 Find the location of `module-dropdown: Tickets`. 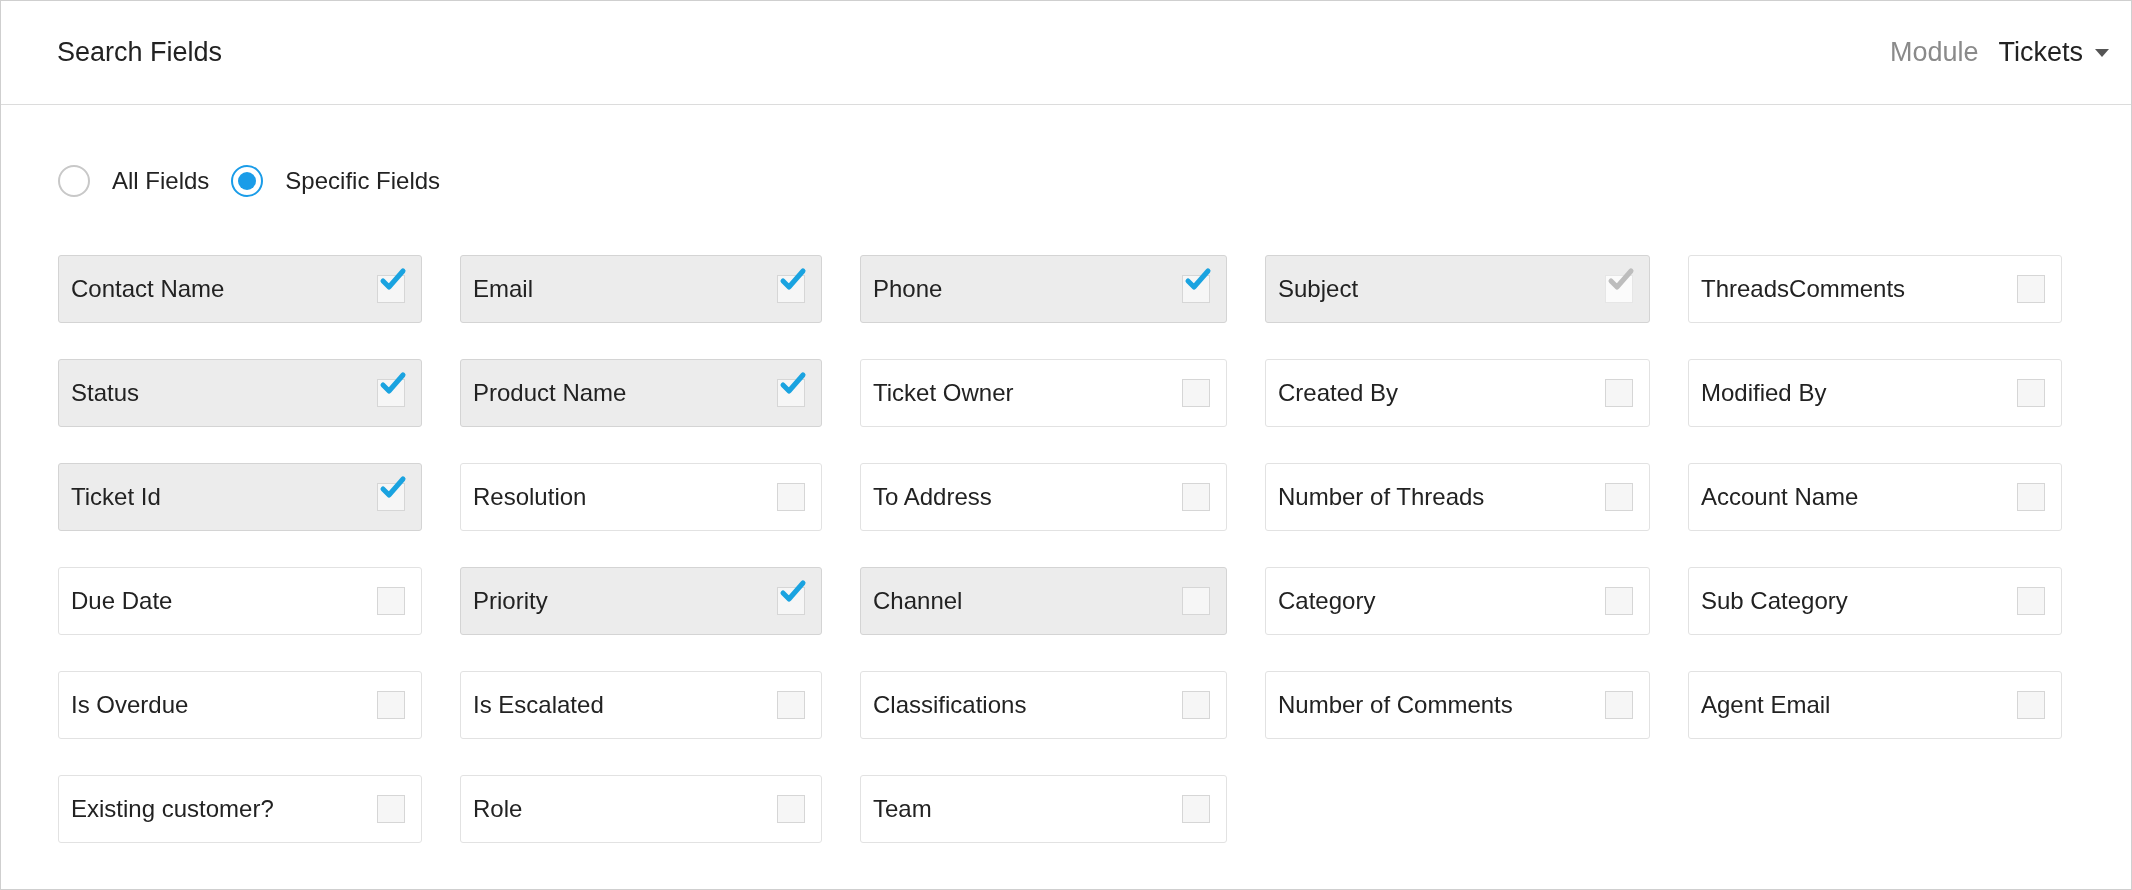

module-dropdown: Tickets is located at coordinates (2053, 52).